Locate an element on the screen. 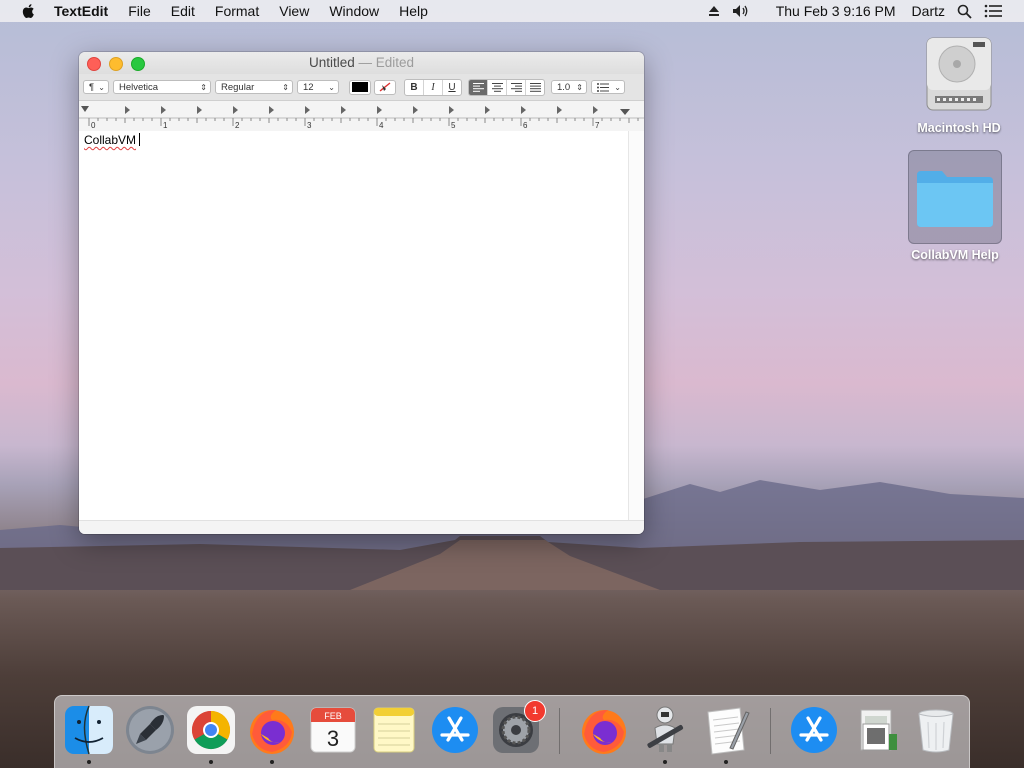  align-center-button is located at coordinates (497, 87).